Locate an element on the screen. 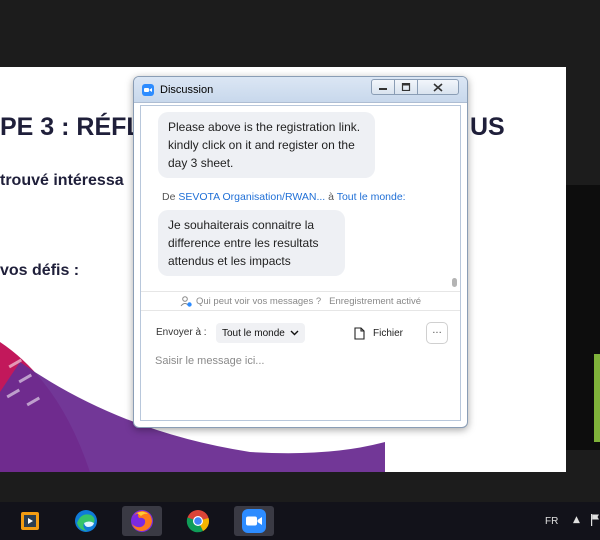 The height and width of the screenshot is (540, 600). taskbar-zoom is located at coordinates (254, 521).